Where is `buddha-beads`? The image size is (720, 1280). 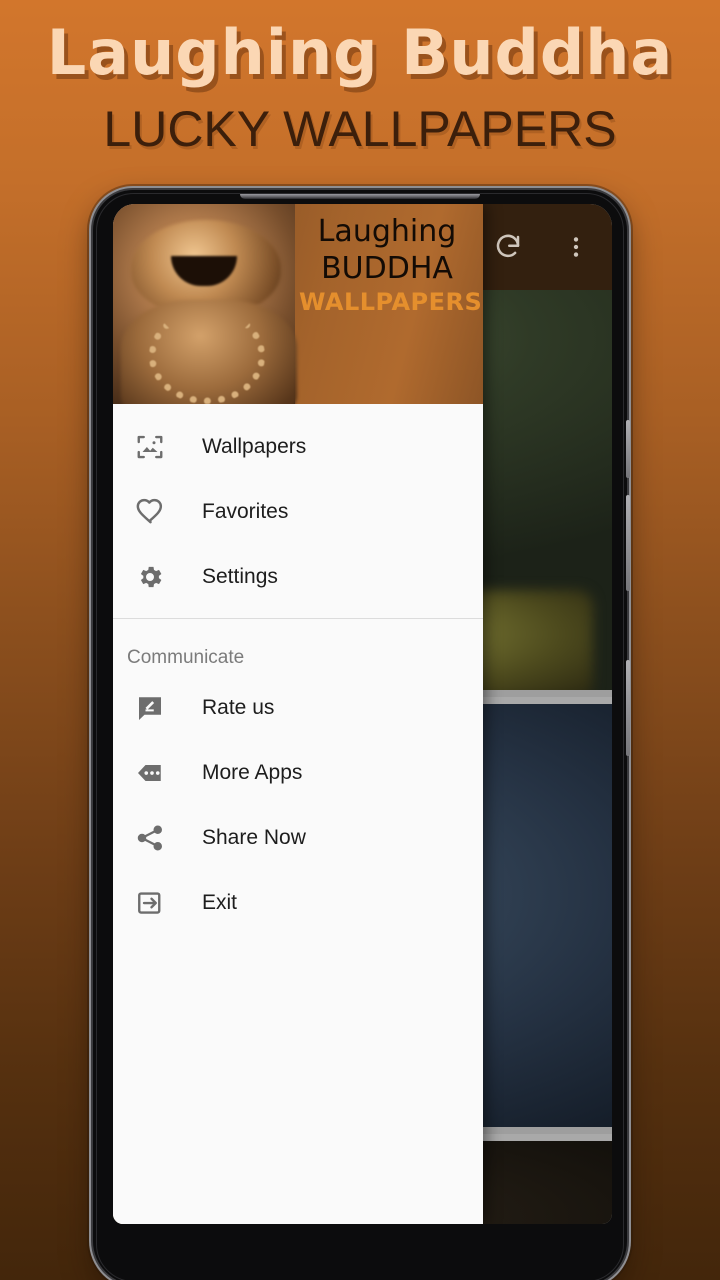
buddha-beads is located at coordinates (207, 356).